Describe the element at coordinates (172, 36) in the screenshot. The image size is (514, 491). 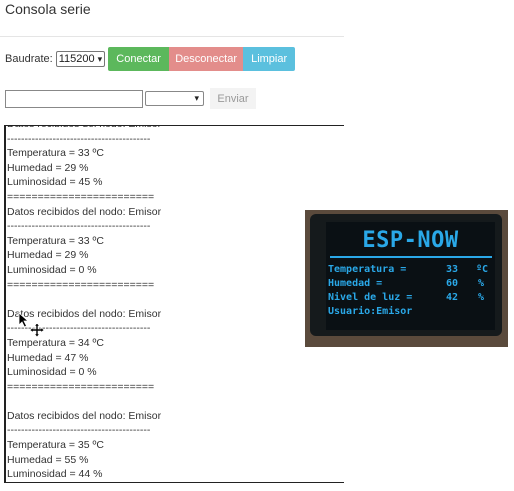
I see `header-divider` at that location.